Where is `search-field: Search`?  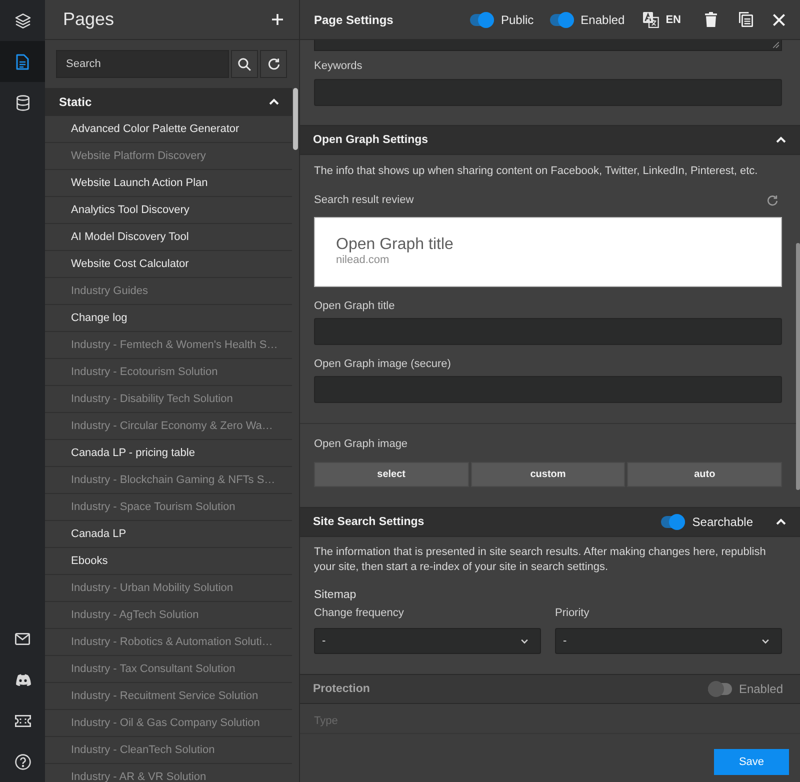
search-field: Search is located at coordinates (142, 64).